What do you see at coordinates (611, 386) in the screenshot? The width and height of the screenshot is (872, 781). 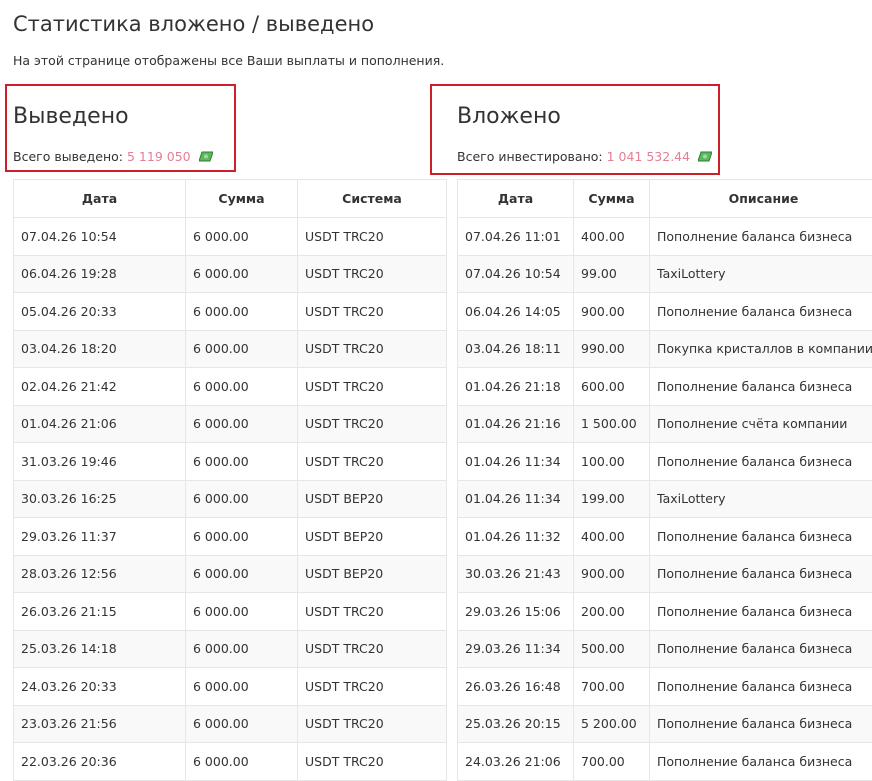 I see `cell-amount: 600.00` at bounding box center [611, 386].